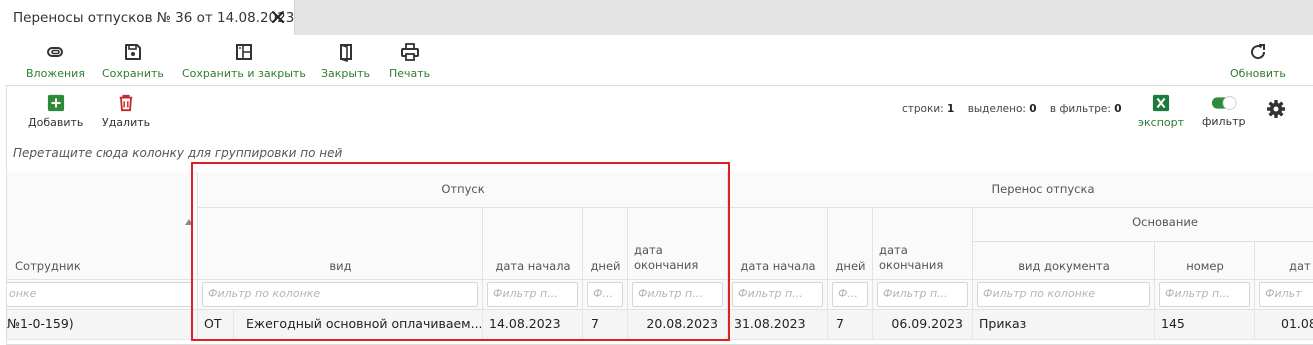  What do you see at coordinates (189, 222) in the screenshot?
I see `sort-asc-icon` at bounding box center [189, 222].